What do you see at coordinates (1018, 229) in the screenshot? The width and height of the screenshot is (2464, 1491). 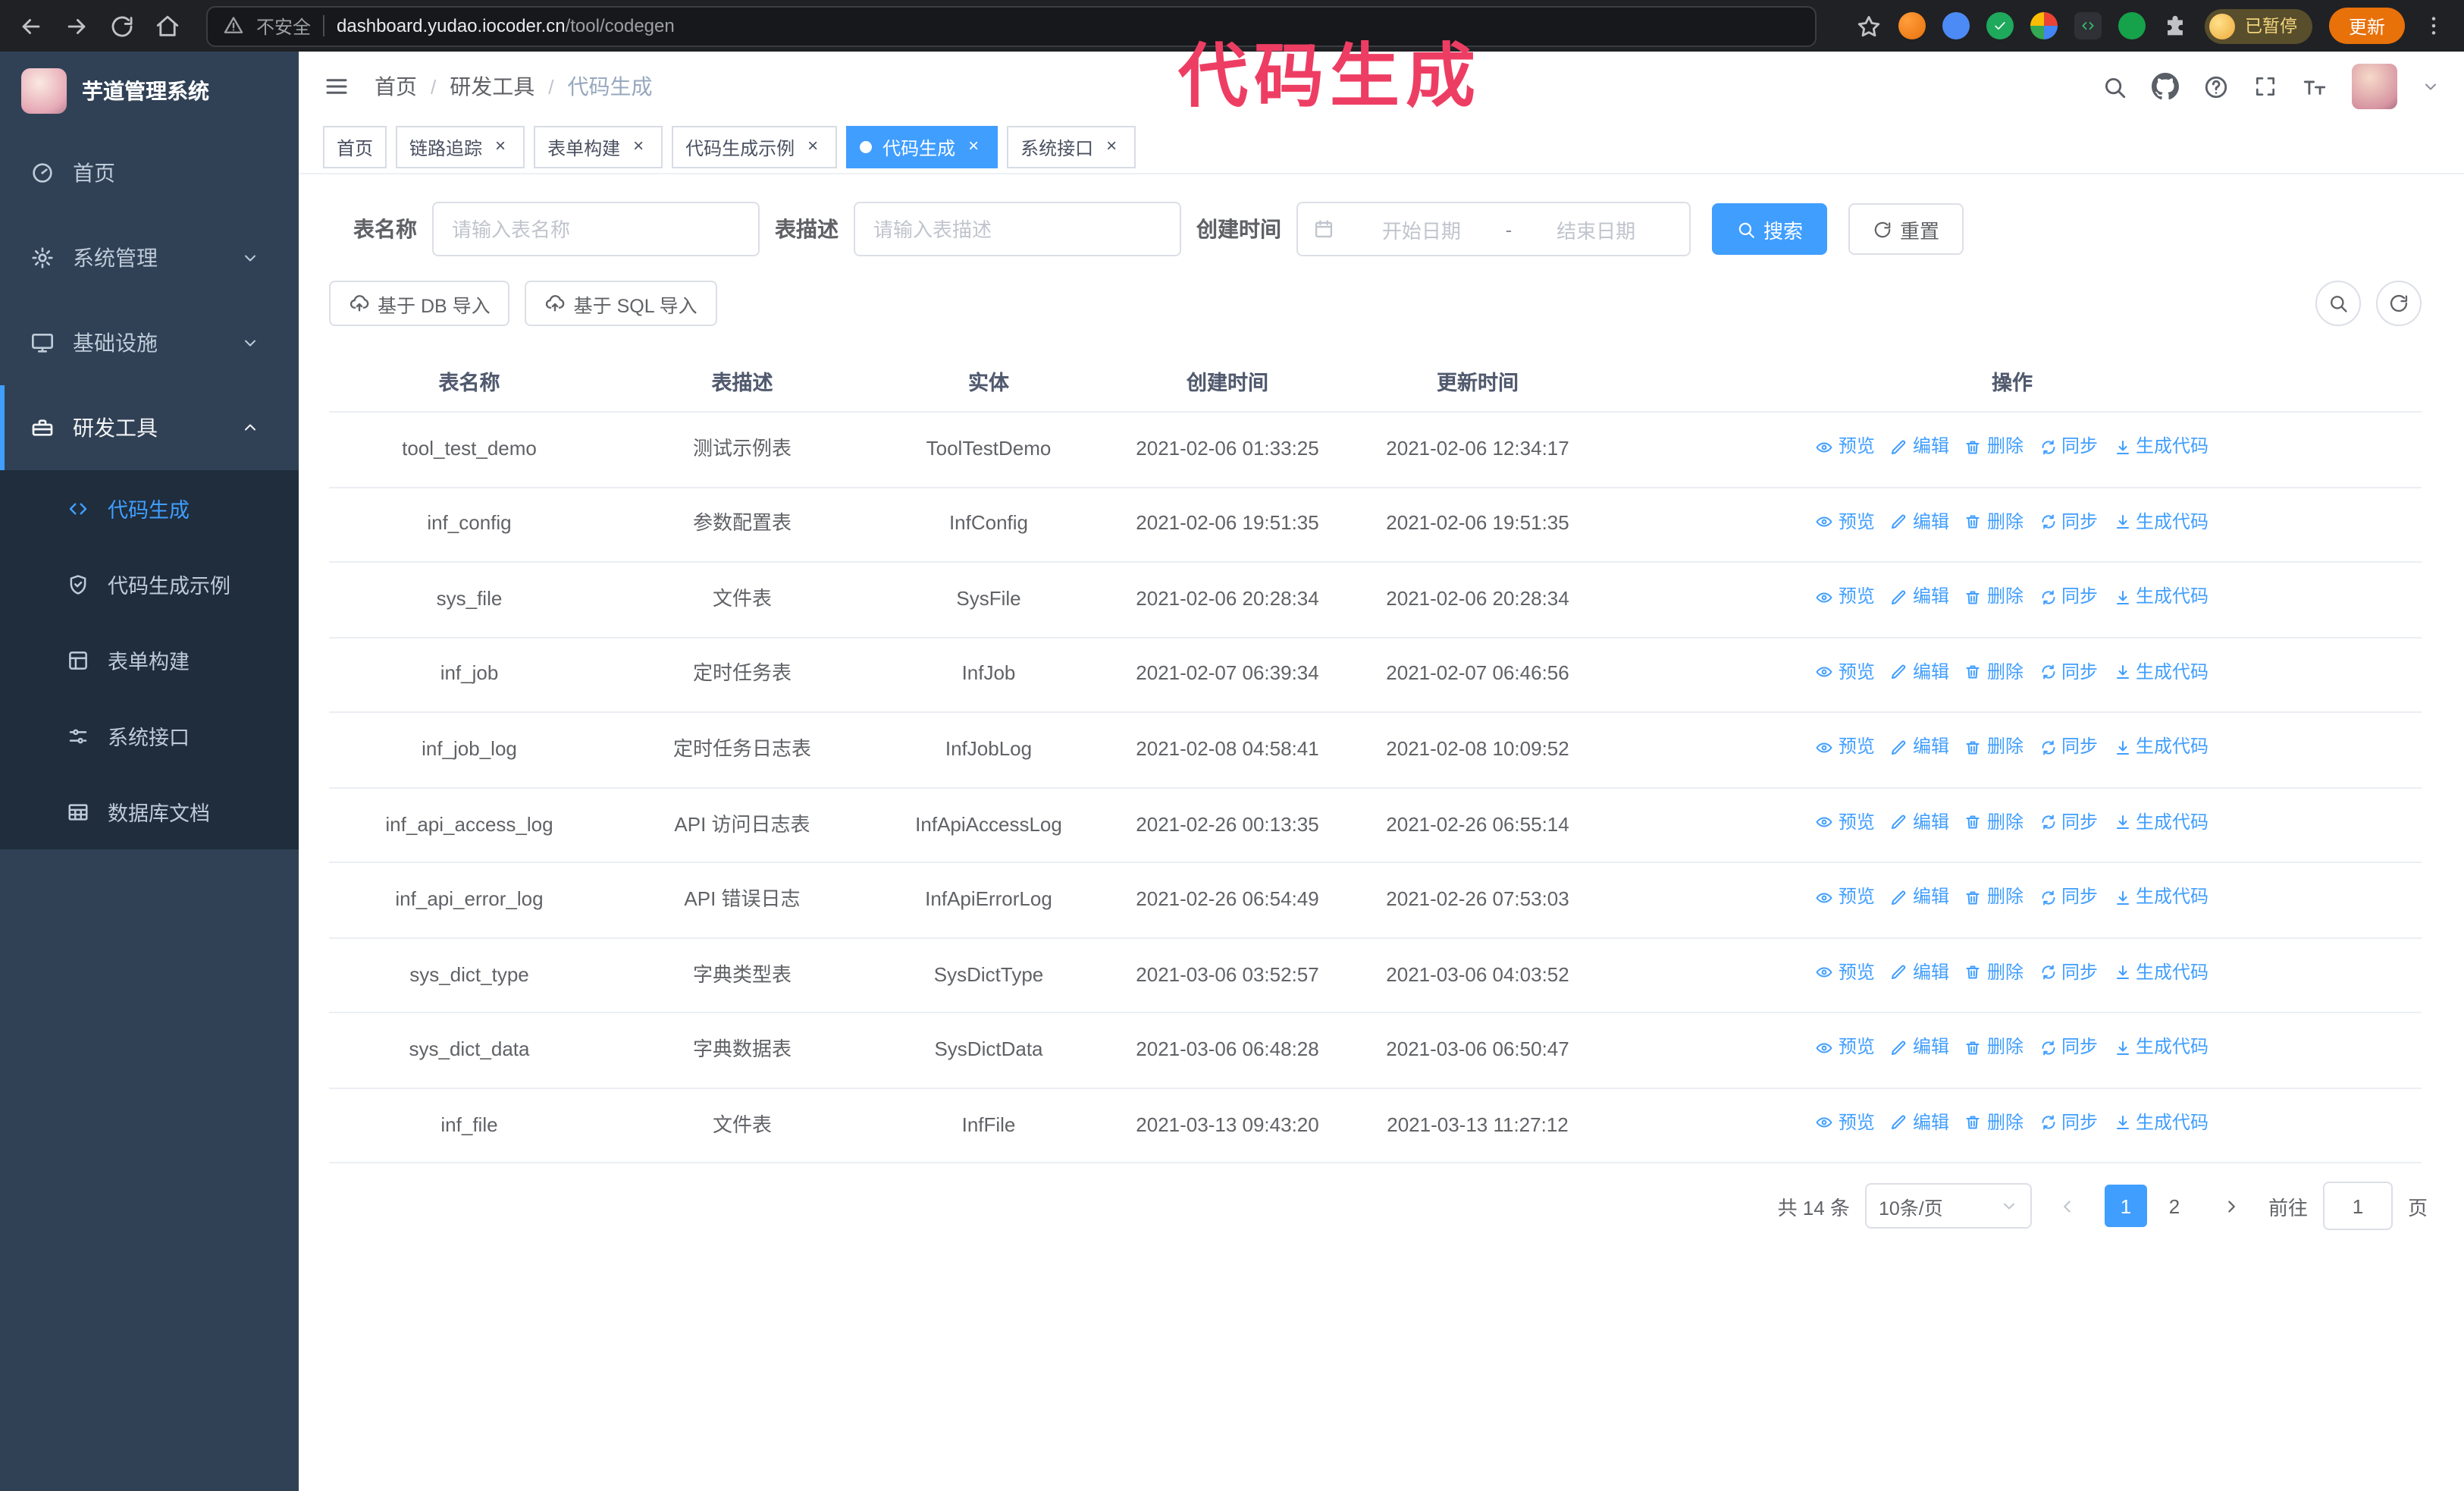 I see `table-desc-input` at bounding box center [1018, 229].